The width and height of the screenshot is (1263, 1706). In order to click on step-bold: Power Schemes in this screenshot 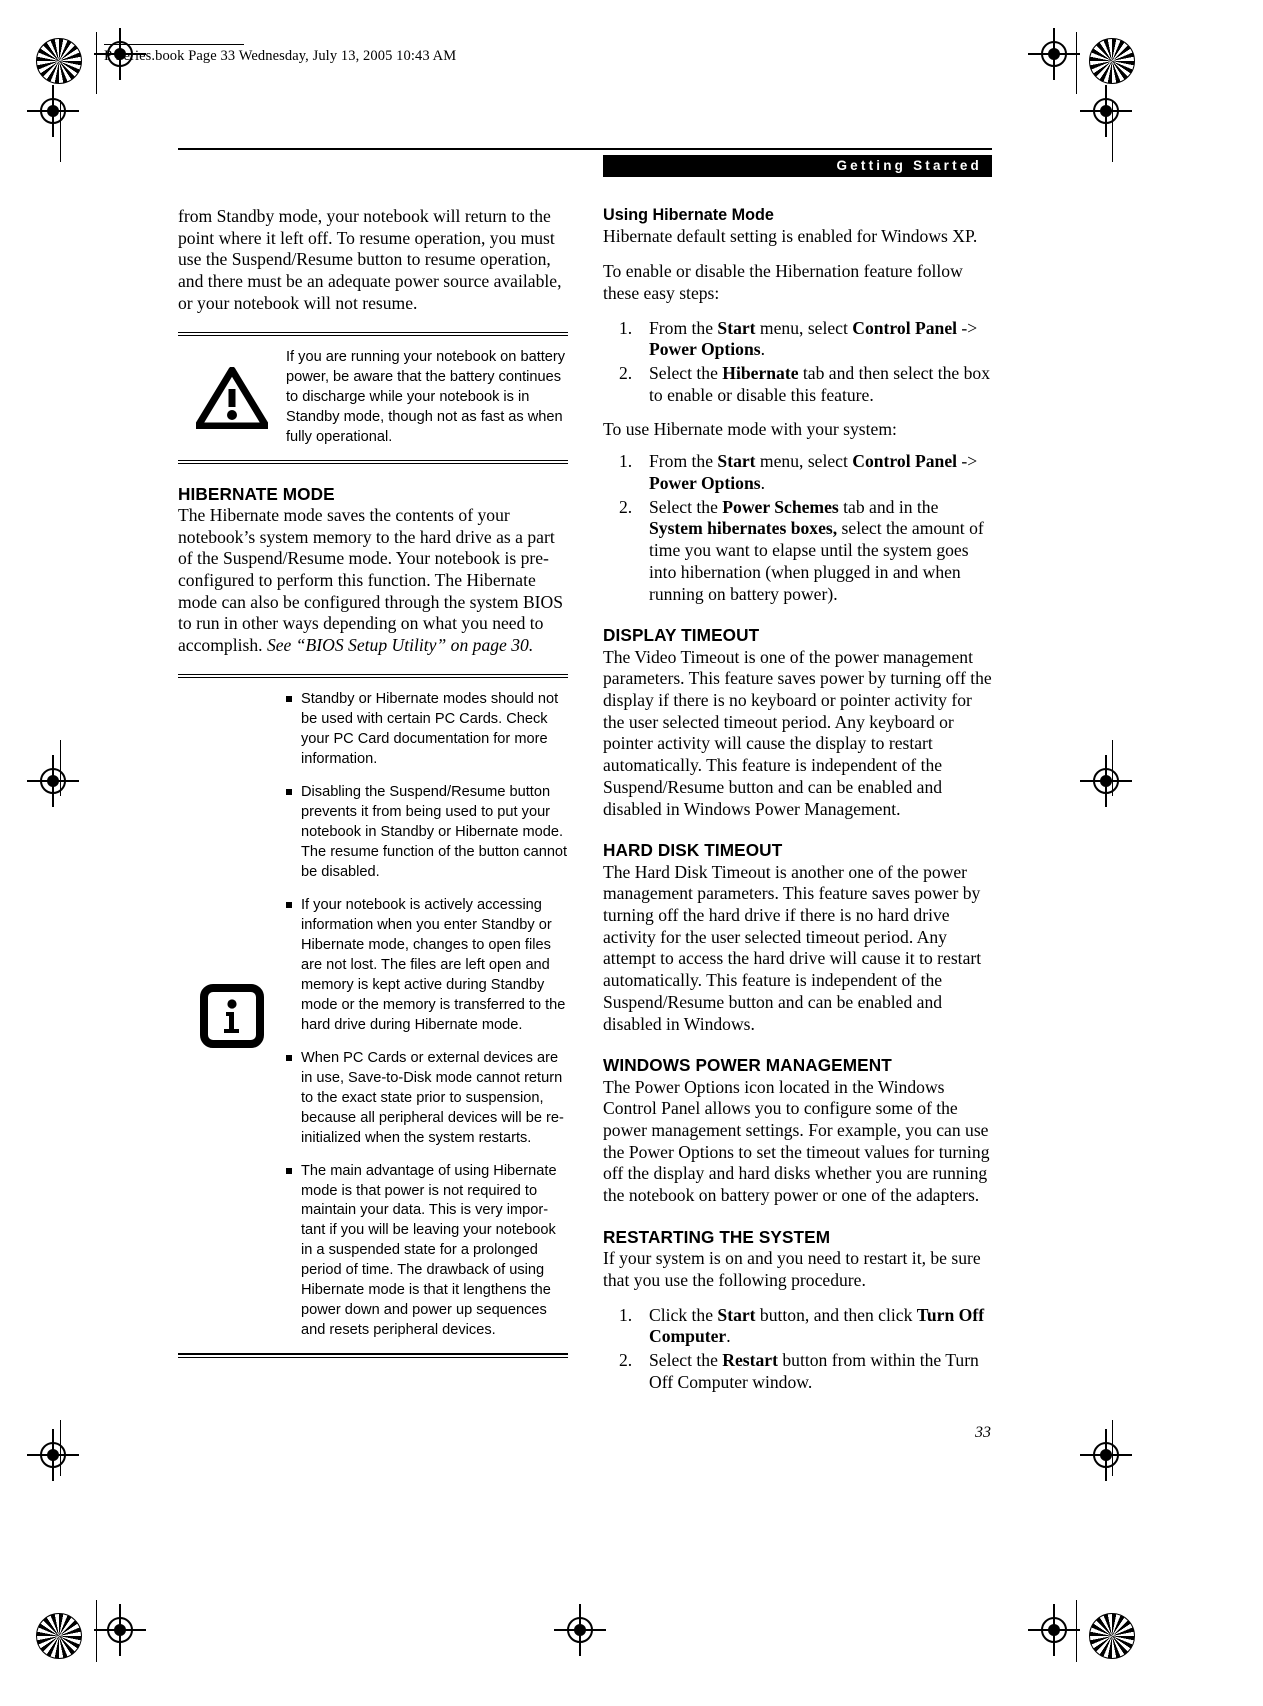, I will do `click(780, 506)`.